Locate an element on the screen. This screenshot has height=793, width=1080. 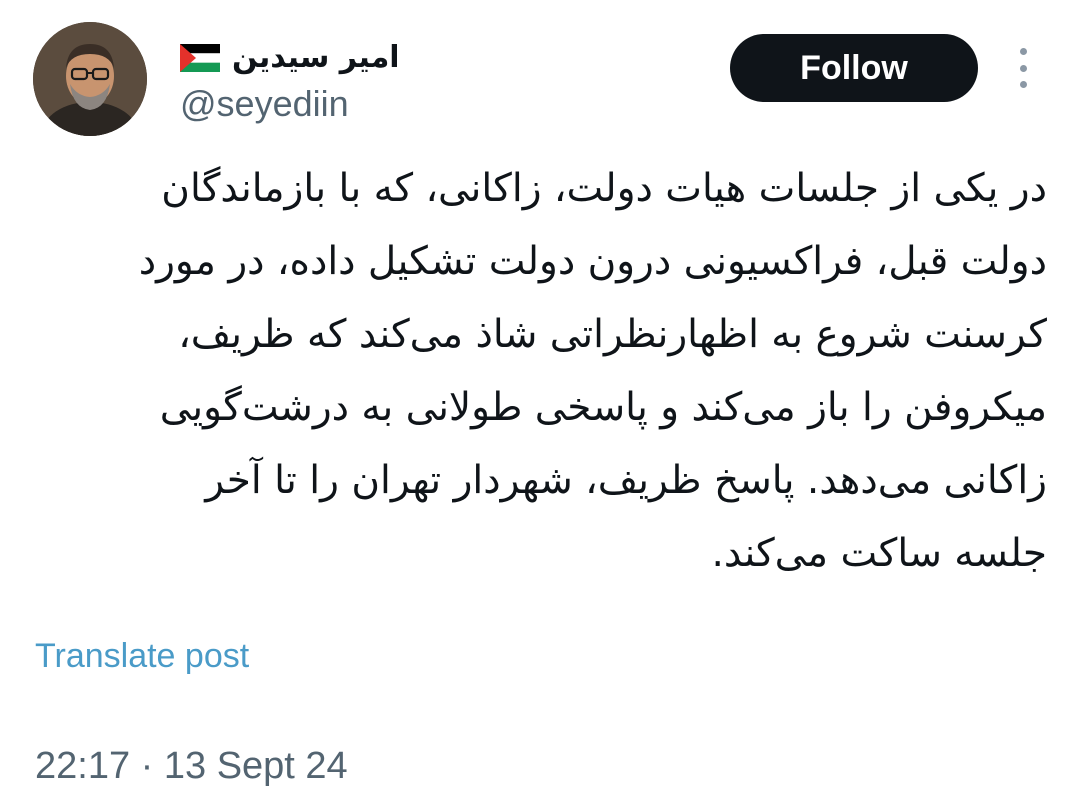
author-name-row: امیر سیدین is located at coordinates (290, 58).